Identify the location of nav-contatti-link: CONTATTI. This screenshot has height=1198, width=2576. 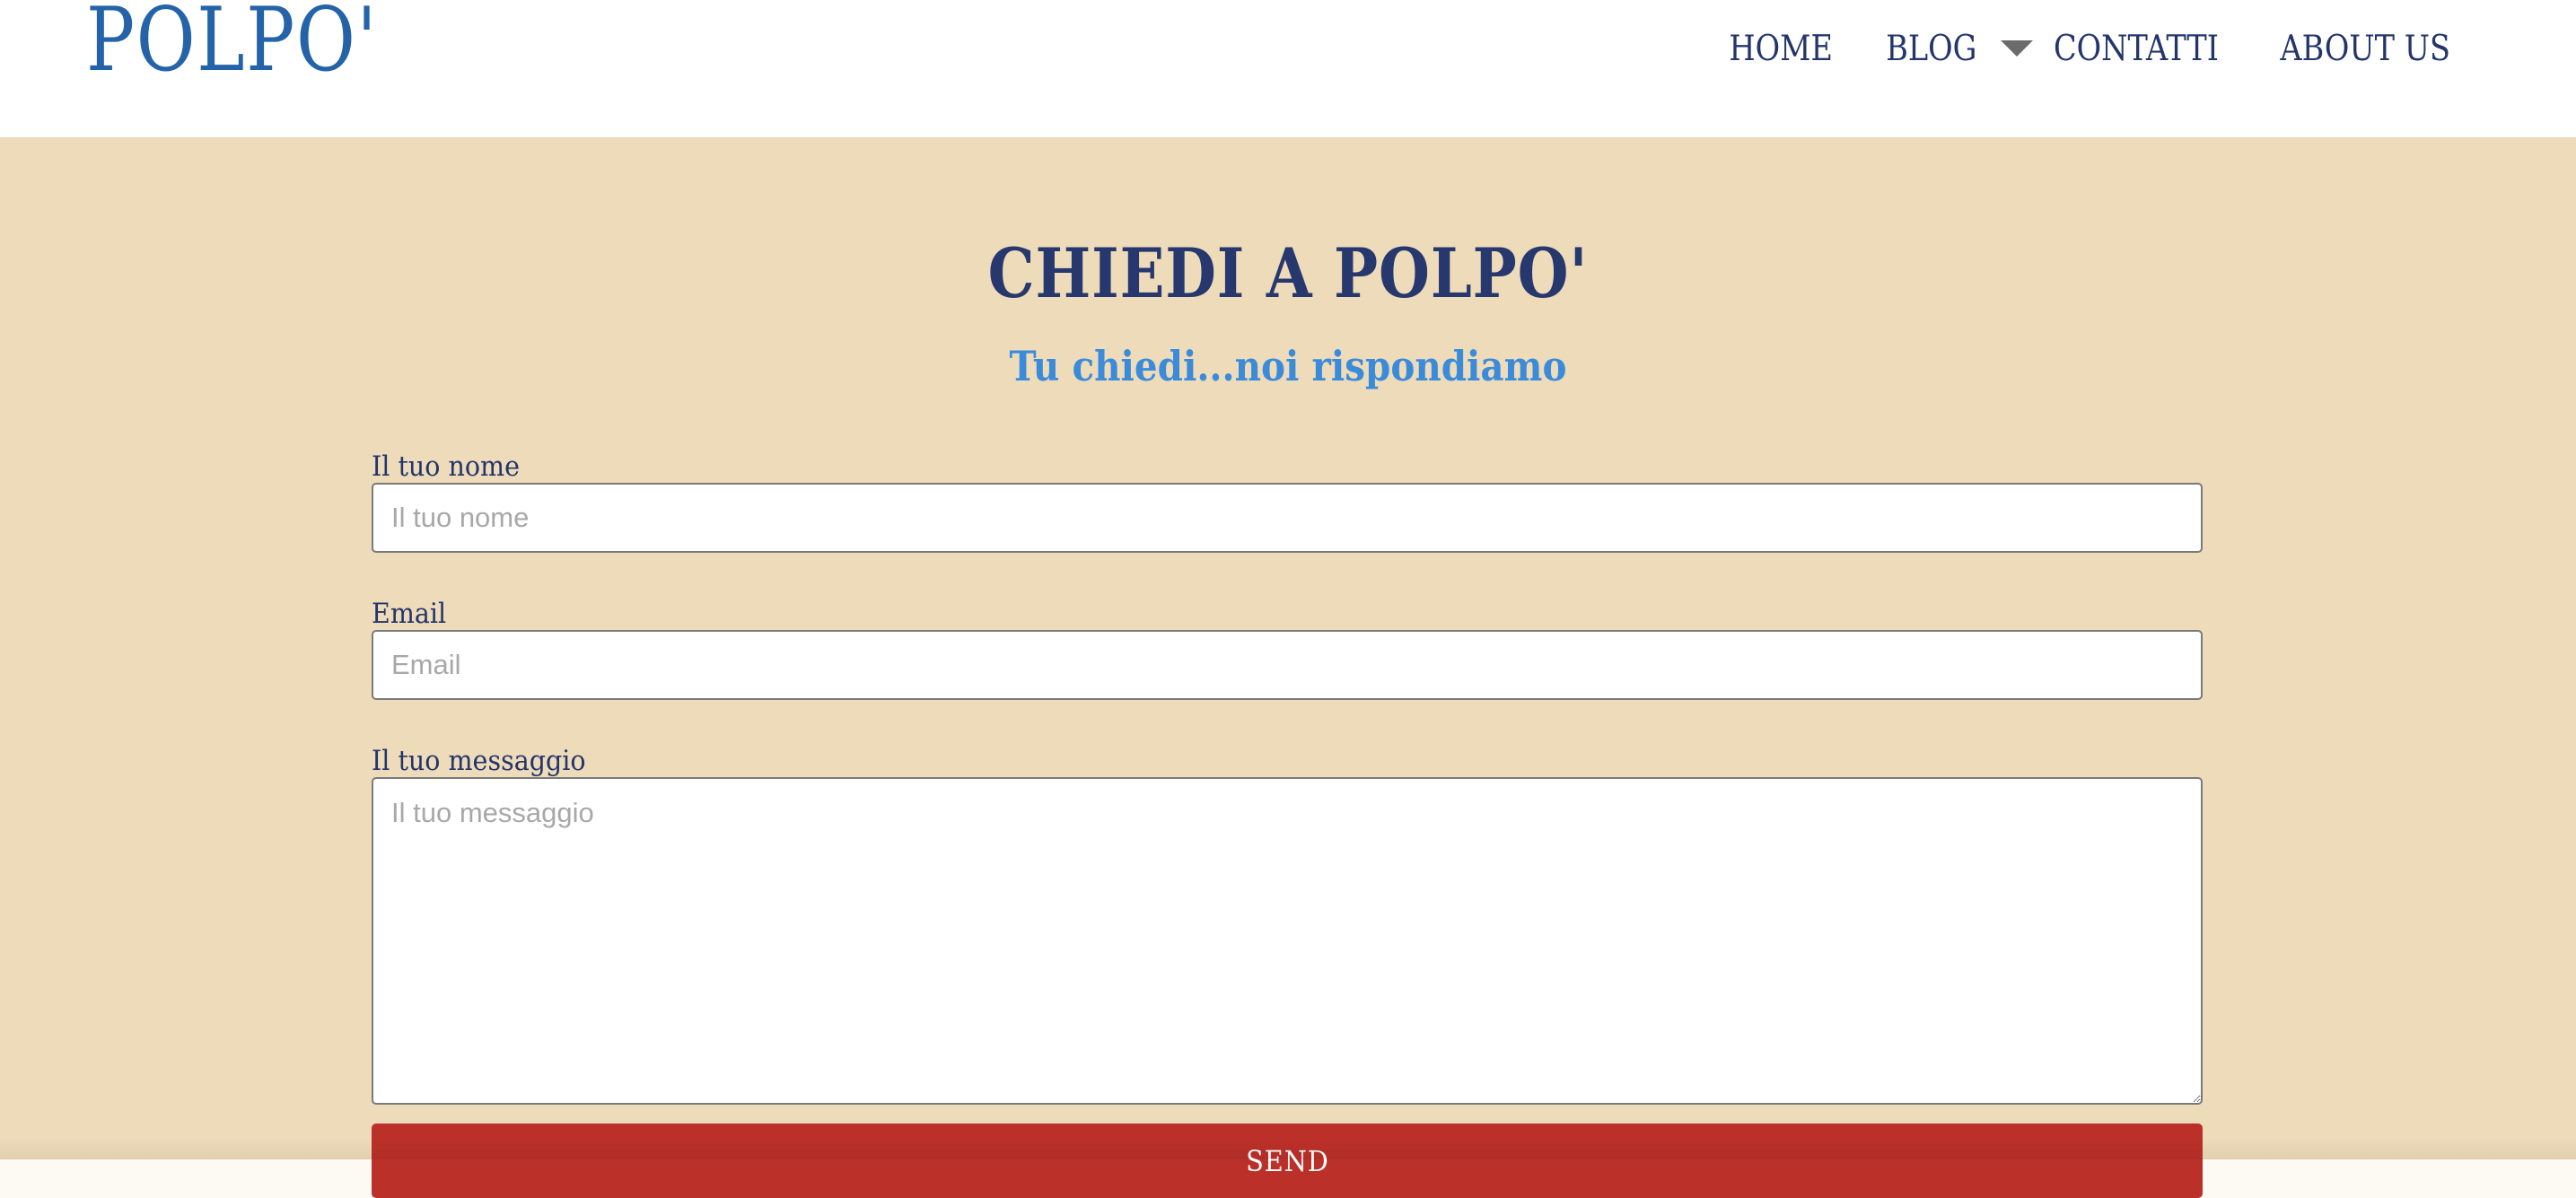
(2136, 49).